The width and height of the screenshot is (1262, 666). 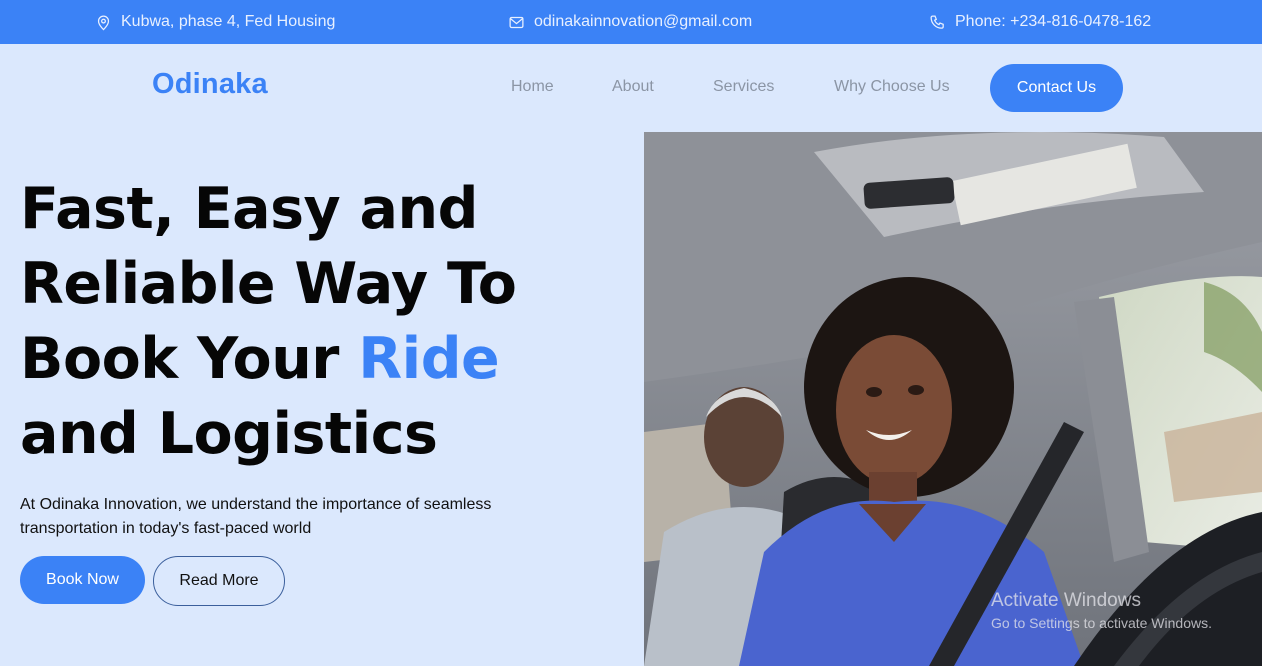 I want to click on brand-logo: Odinaka, so click(x=210, y=84).